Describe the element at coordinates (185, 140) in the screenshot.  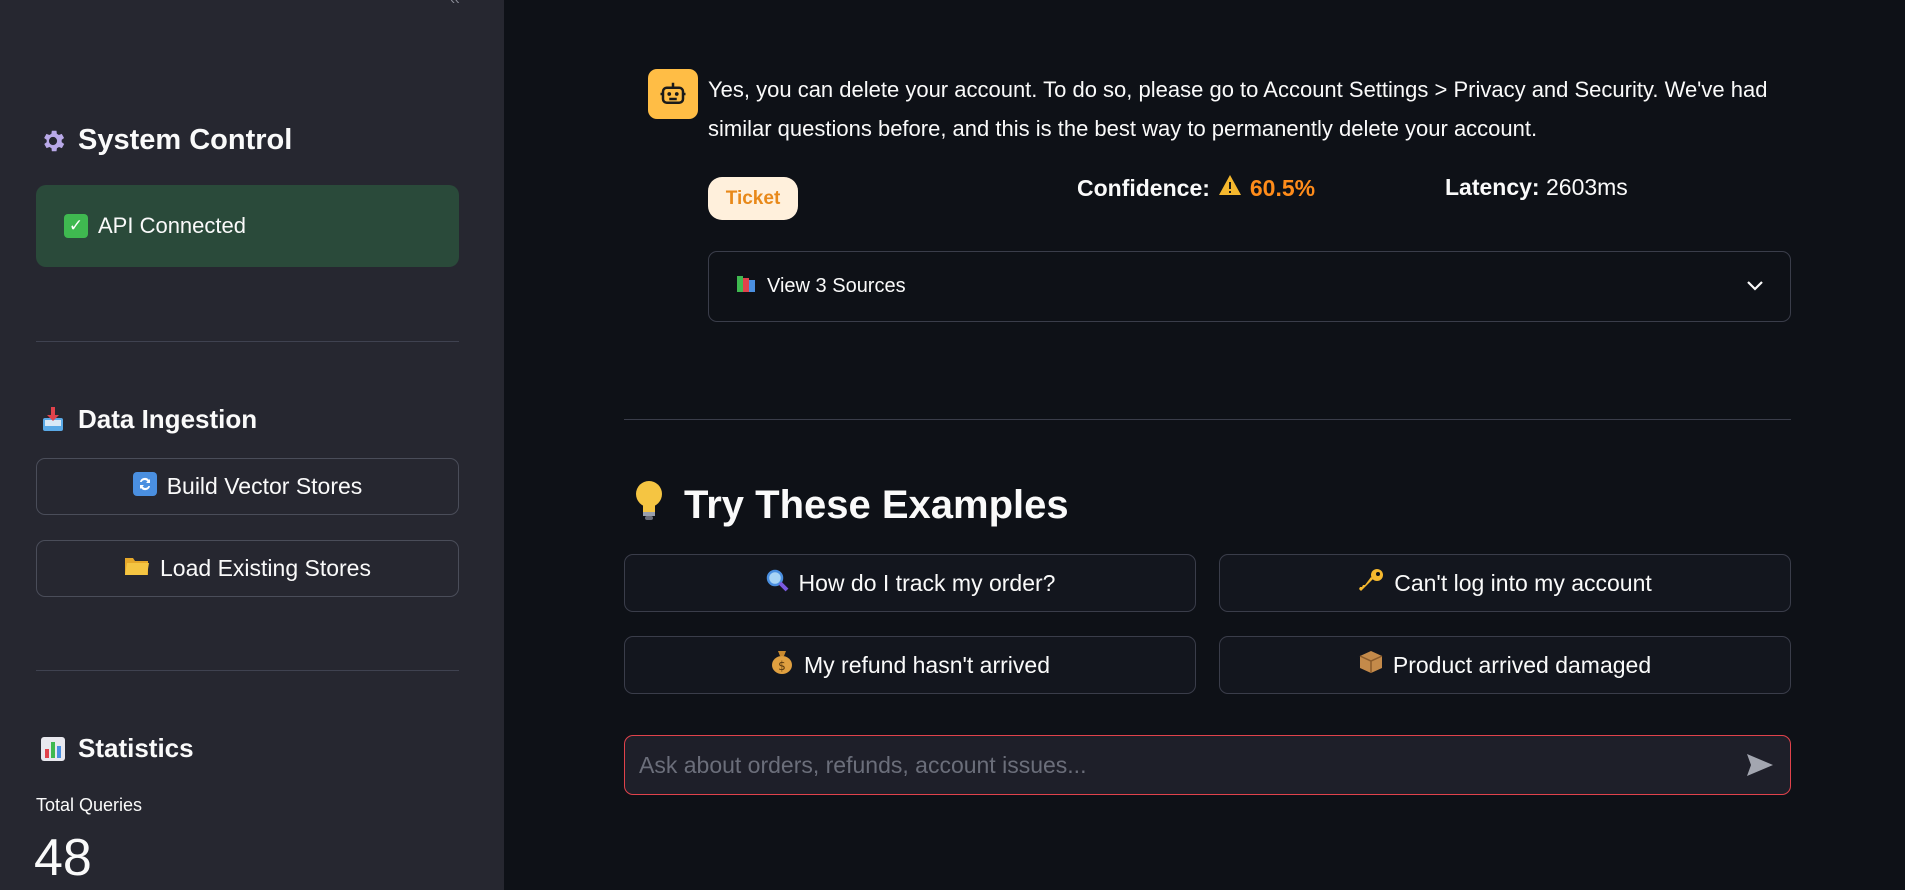
I see `system-control-title: System Control` at that location.